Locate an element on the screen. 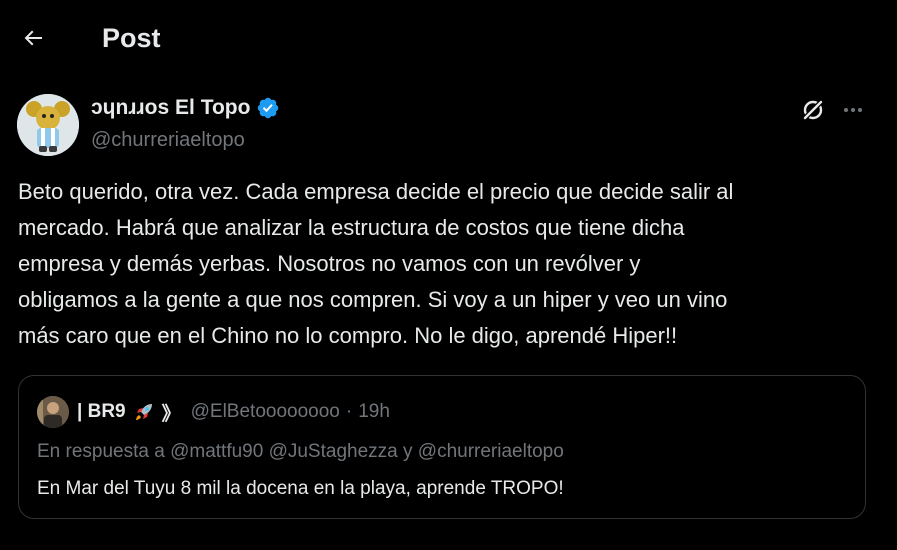  quoted-author-avatar is located at coordinates (53, 412).